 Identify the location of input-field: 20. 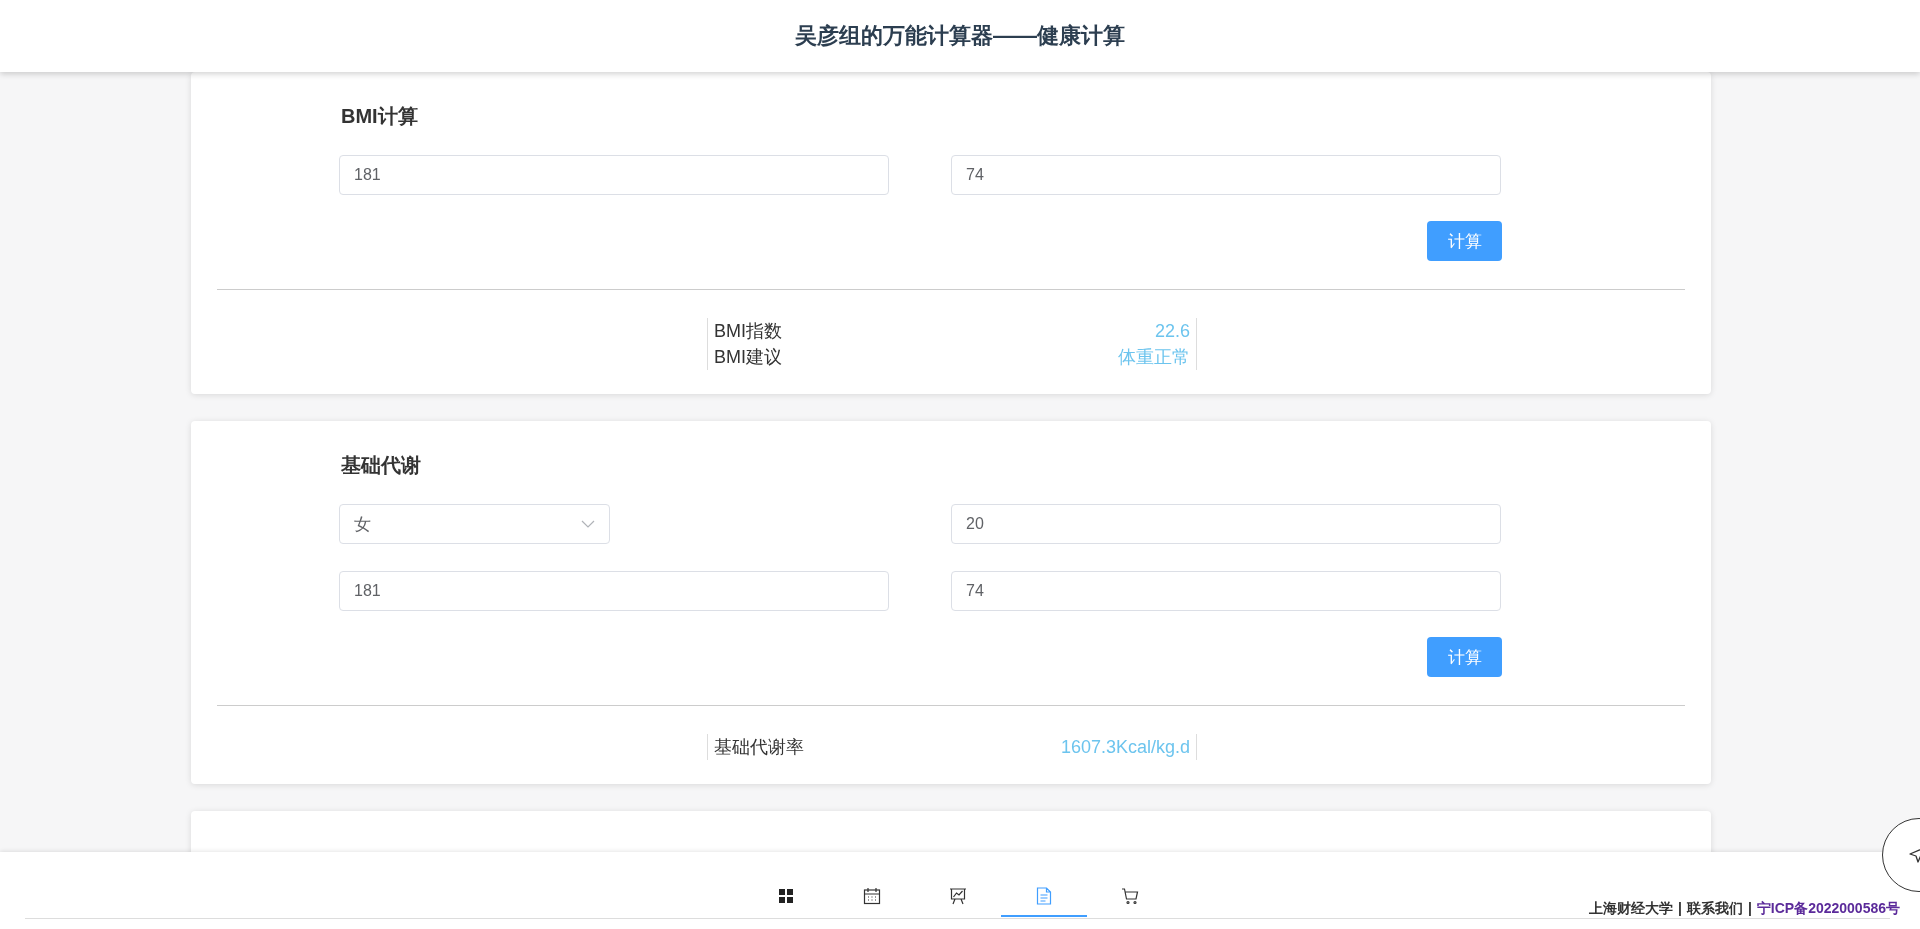
(1226, 524).